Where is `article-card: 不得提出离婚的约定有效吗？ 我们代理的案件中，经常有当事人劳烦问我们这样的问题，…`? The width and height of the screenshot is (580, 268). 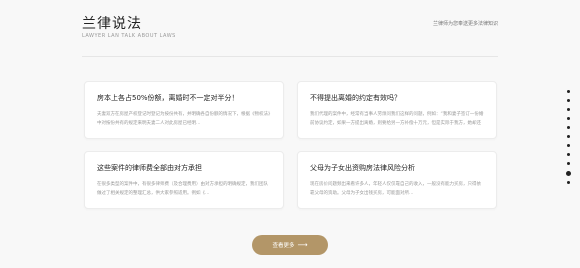 article-card: 不得提出离婚的约定有效吗？ 我们代理的案件中，经常有当事人劳烦问我们这样的问题，… is located at coordinates (397, 110).